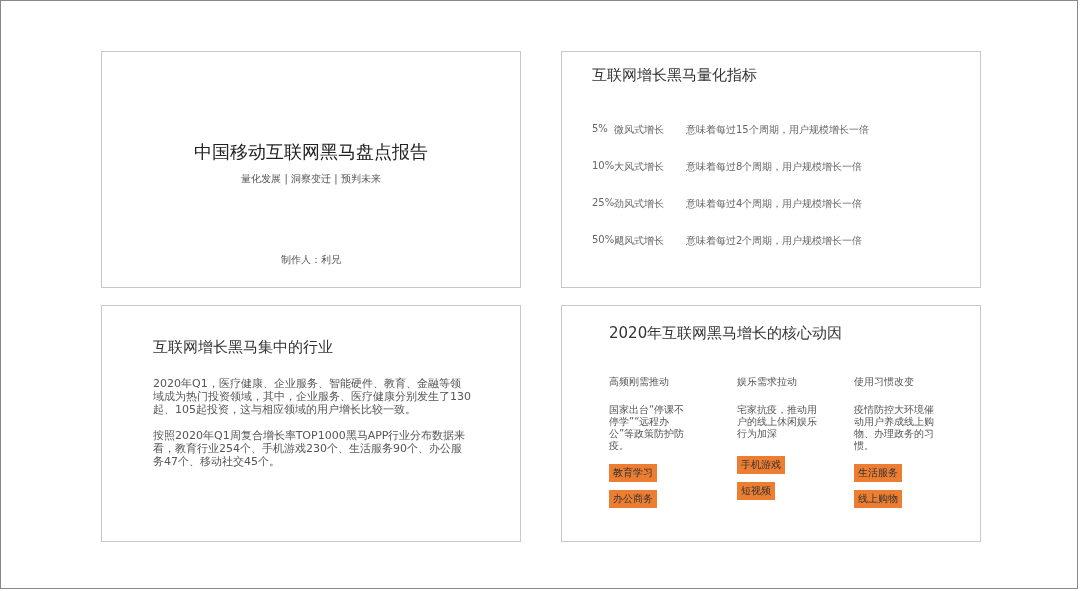  Describe the element at coordinates (639, 382) in the screenshot. I see `driver-heading: 高频刚需推动` at that location.